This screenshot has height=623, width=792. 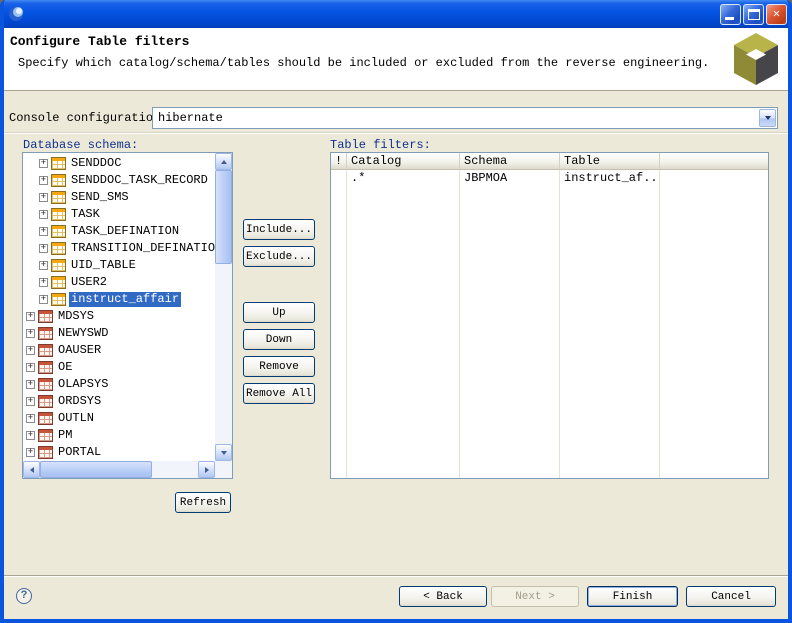 I want to click on tree-item-label: instruct_affair, so click(x=125, y=299).